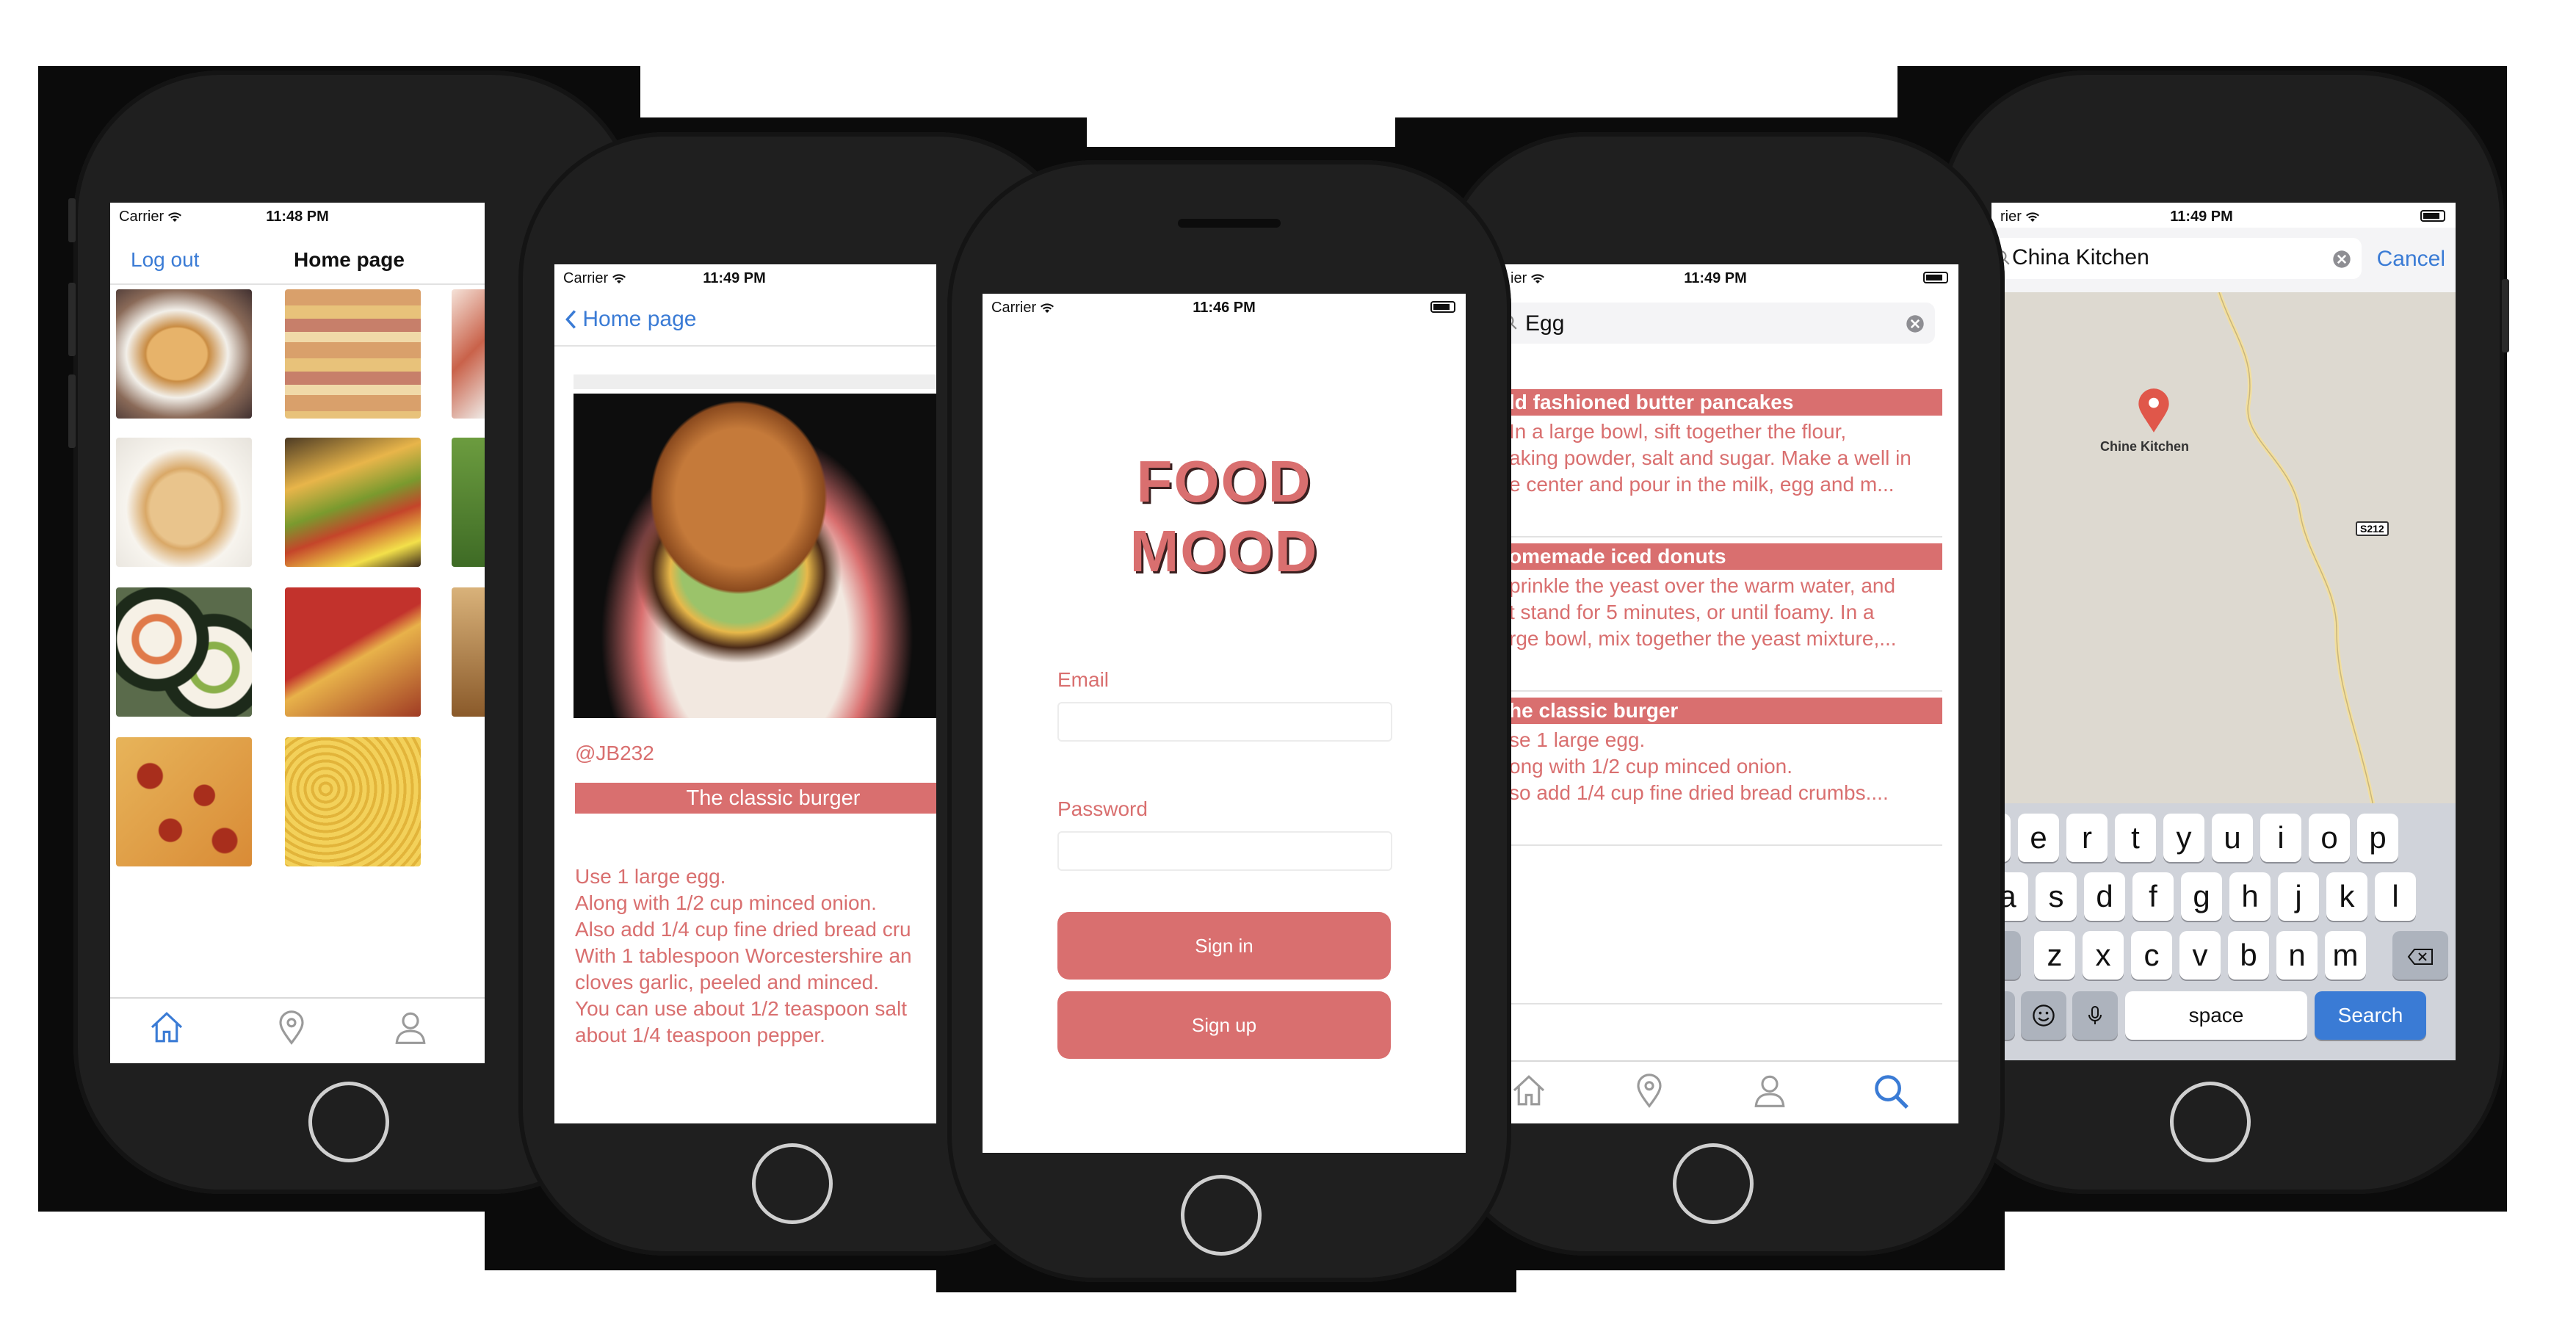 Image resolution: width=2576 pixels, height=1343 pixels. Describe the element at coordinates (353, 503) in the screenshot. I see `food-photo-tacos` at that location.